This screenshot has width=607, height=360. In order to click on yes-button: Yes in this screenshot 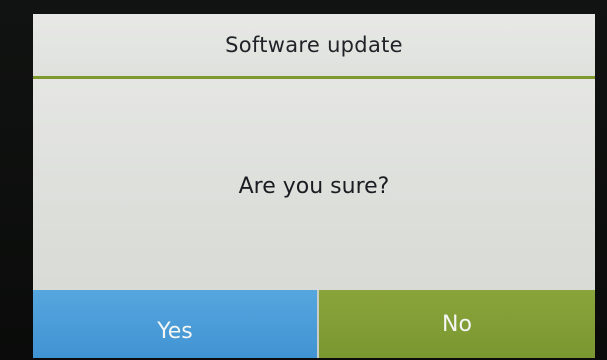, I will do `click(175, 324)`.